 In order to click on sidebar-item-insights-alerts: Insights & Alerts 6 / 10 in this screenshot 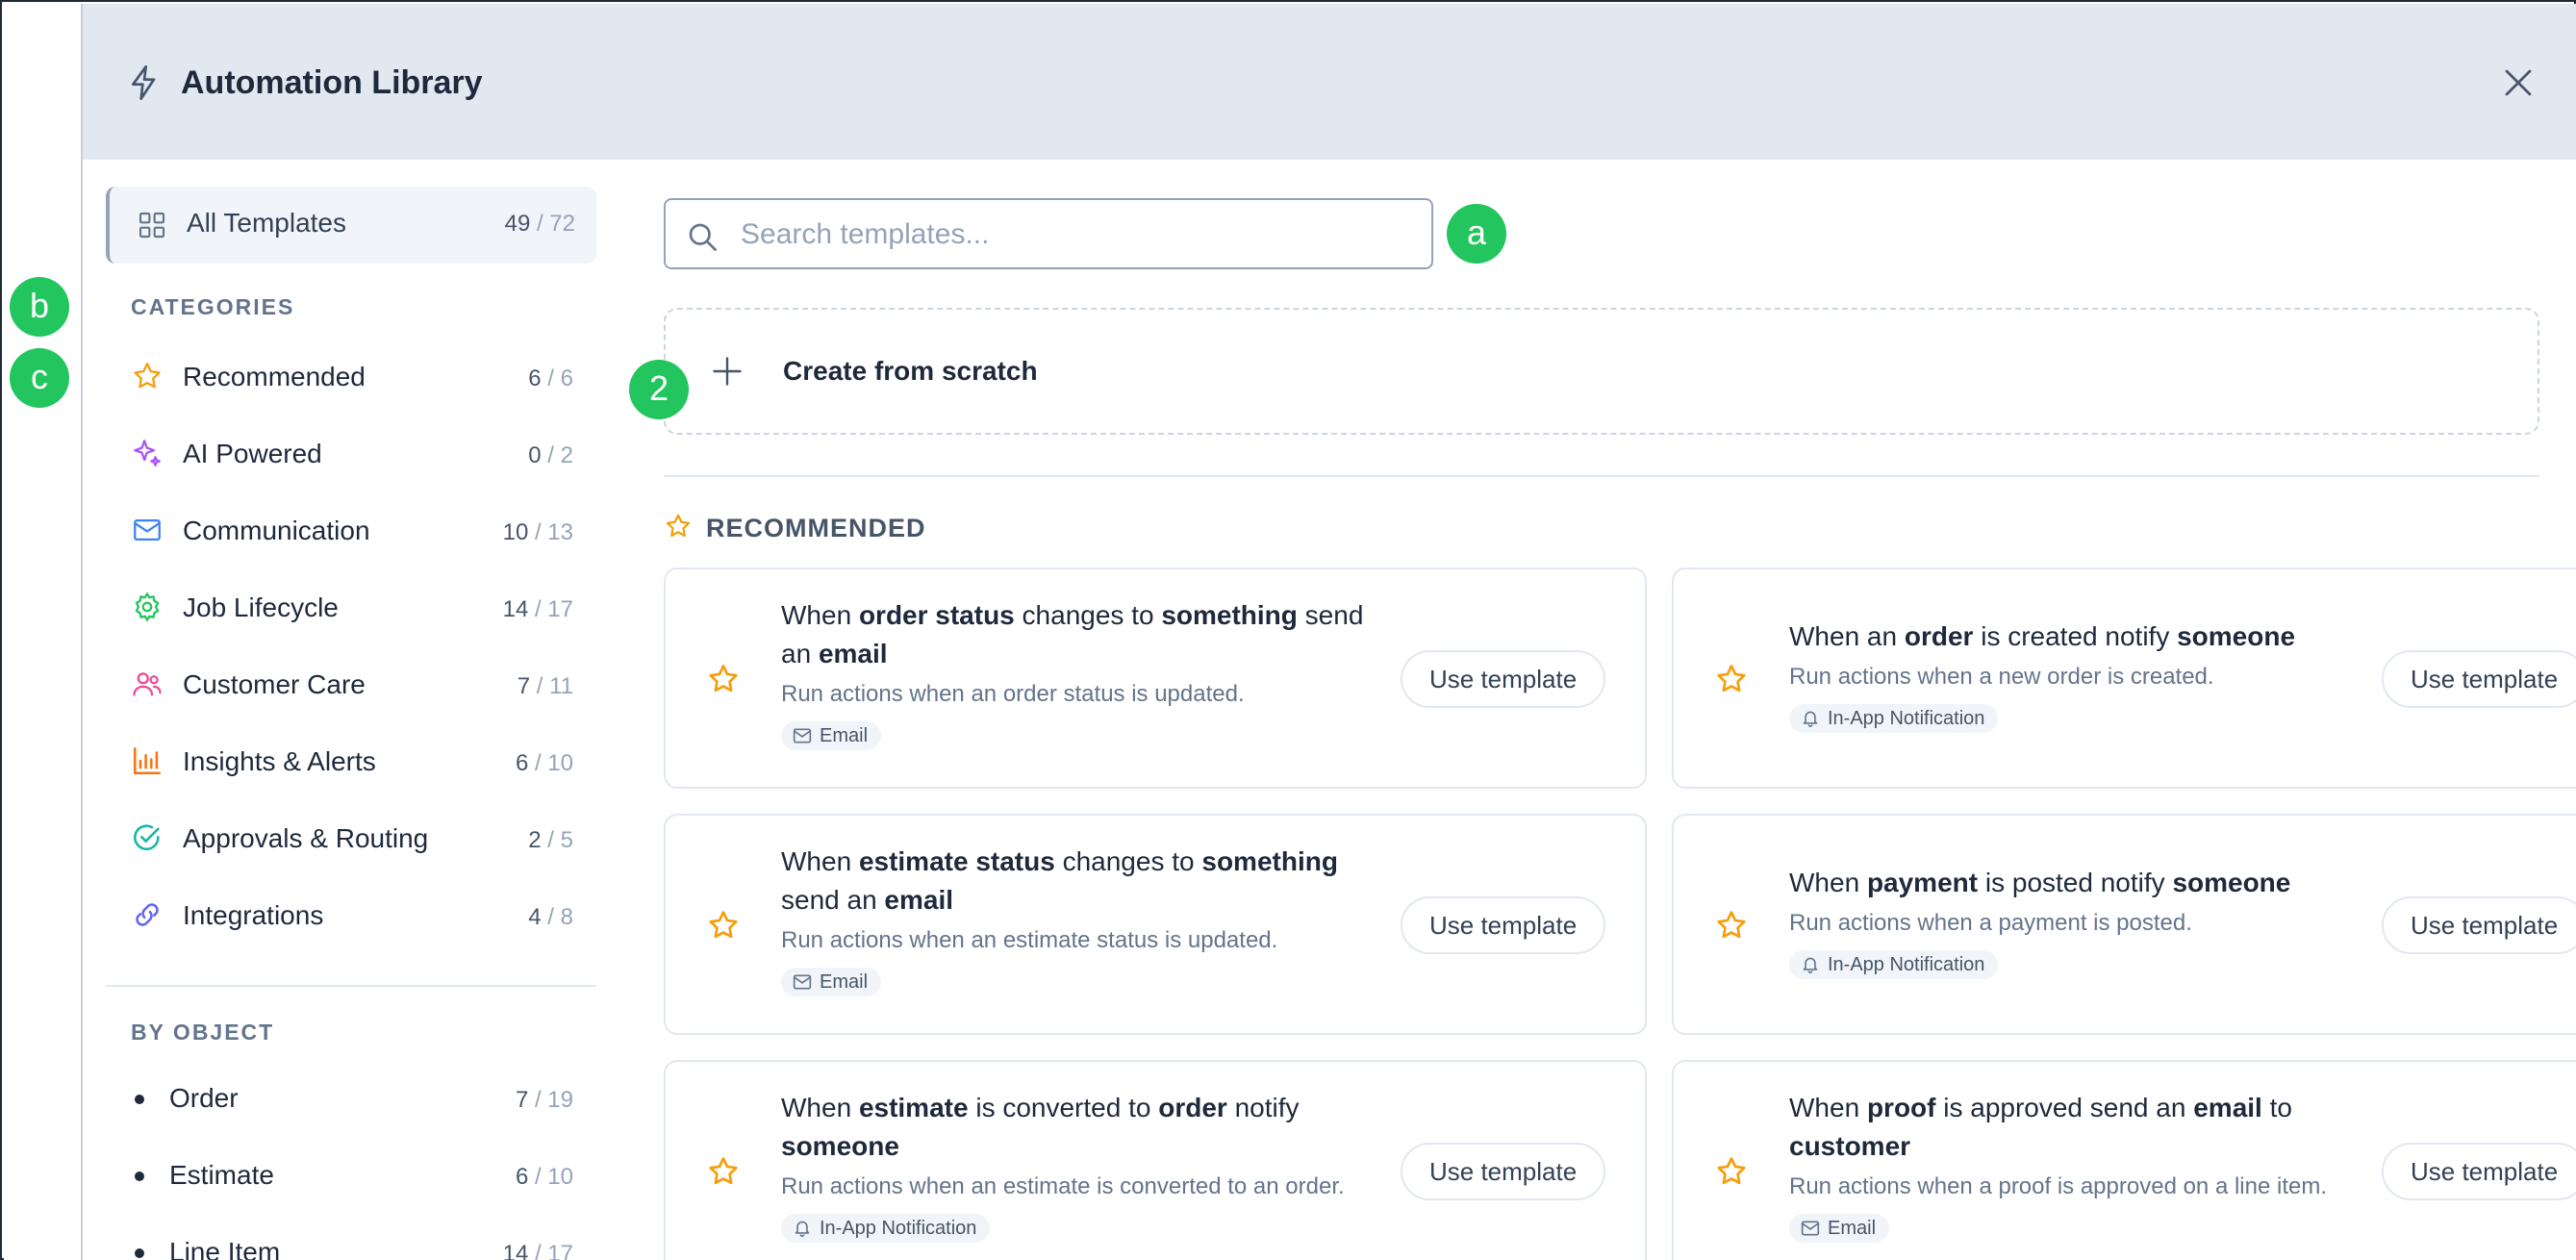, I will do `click(364, 762)`.